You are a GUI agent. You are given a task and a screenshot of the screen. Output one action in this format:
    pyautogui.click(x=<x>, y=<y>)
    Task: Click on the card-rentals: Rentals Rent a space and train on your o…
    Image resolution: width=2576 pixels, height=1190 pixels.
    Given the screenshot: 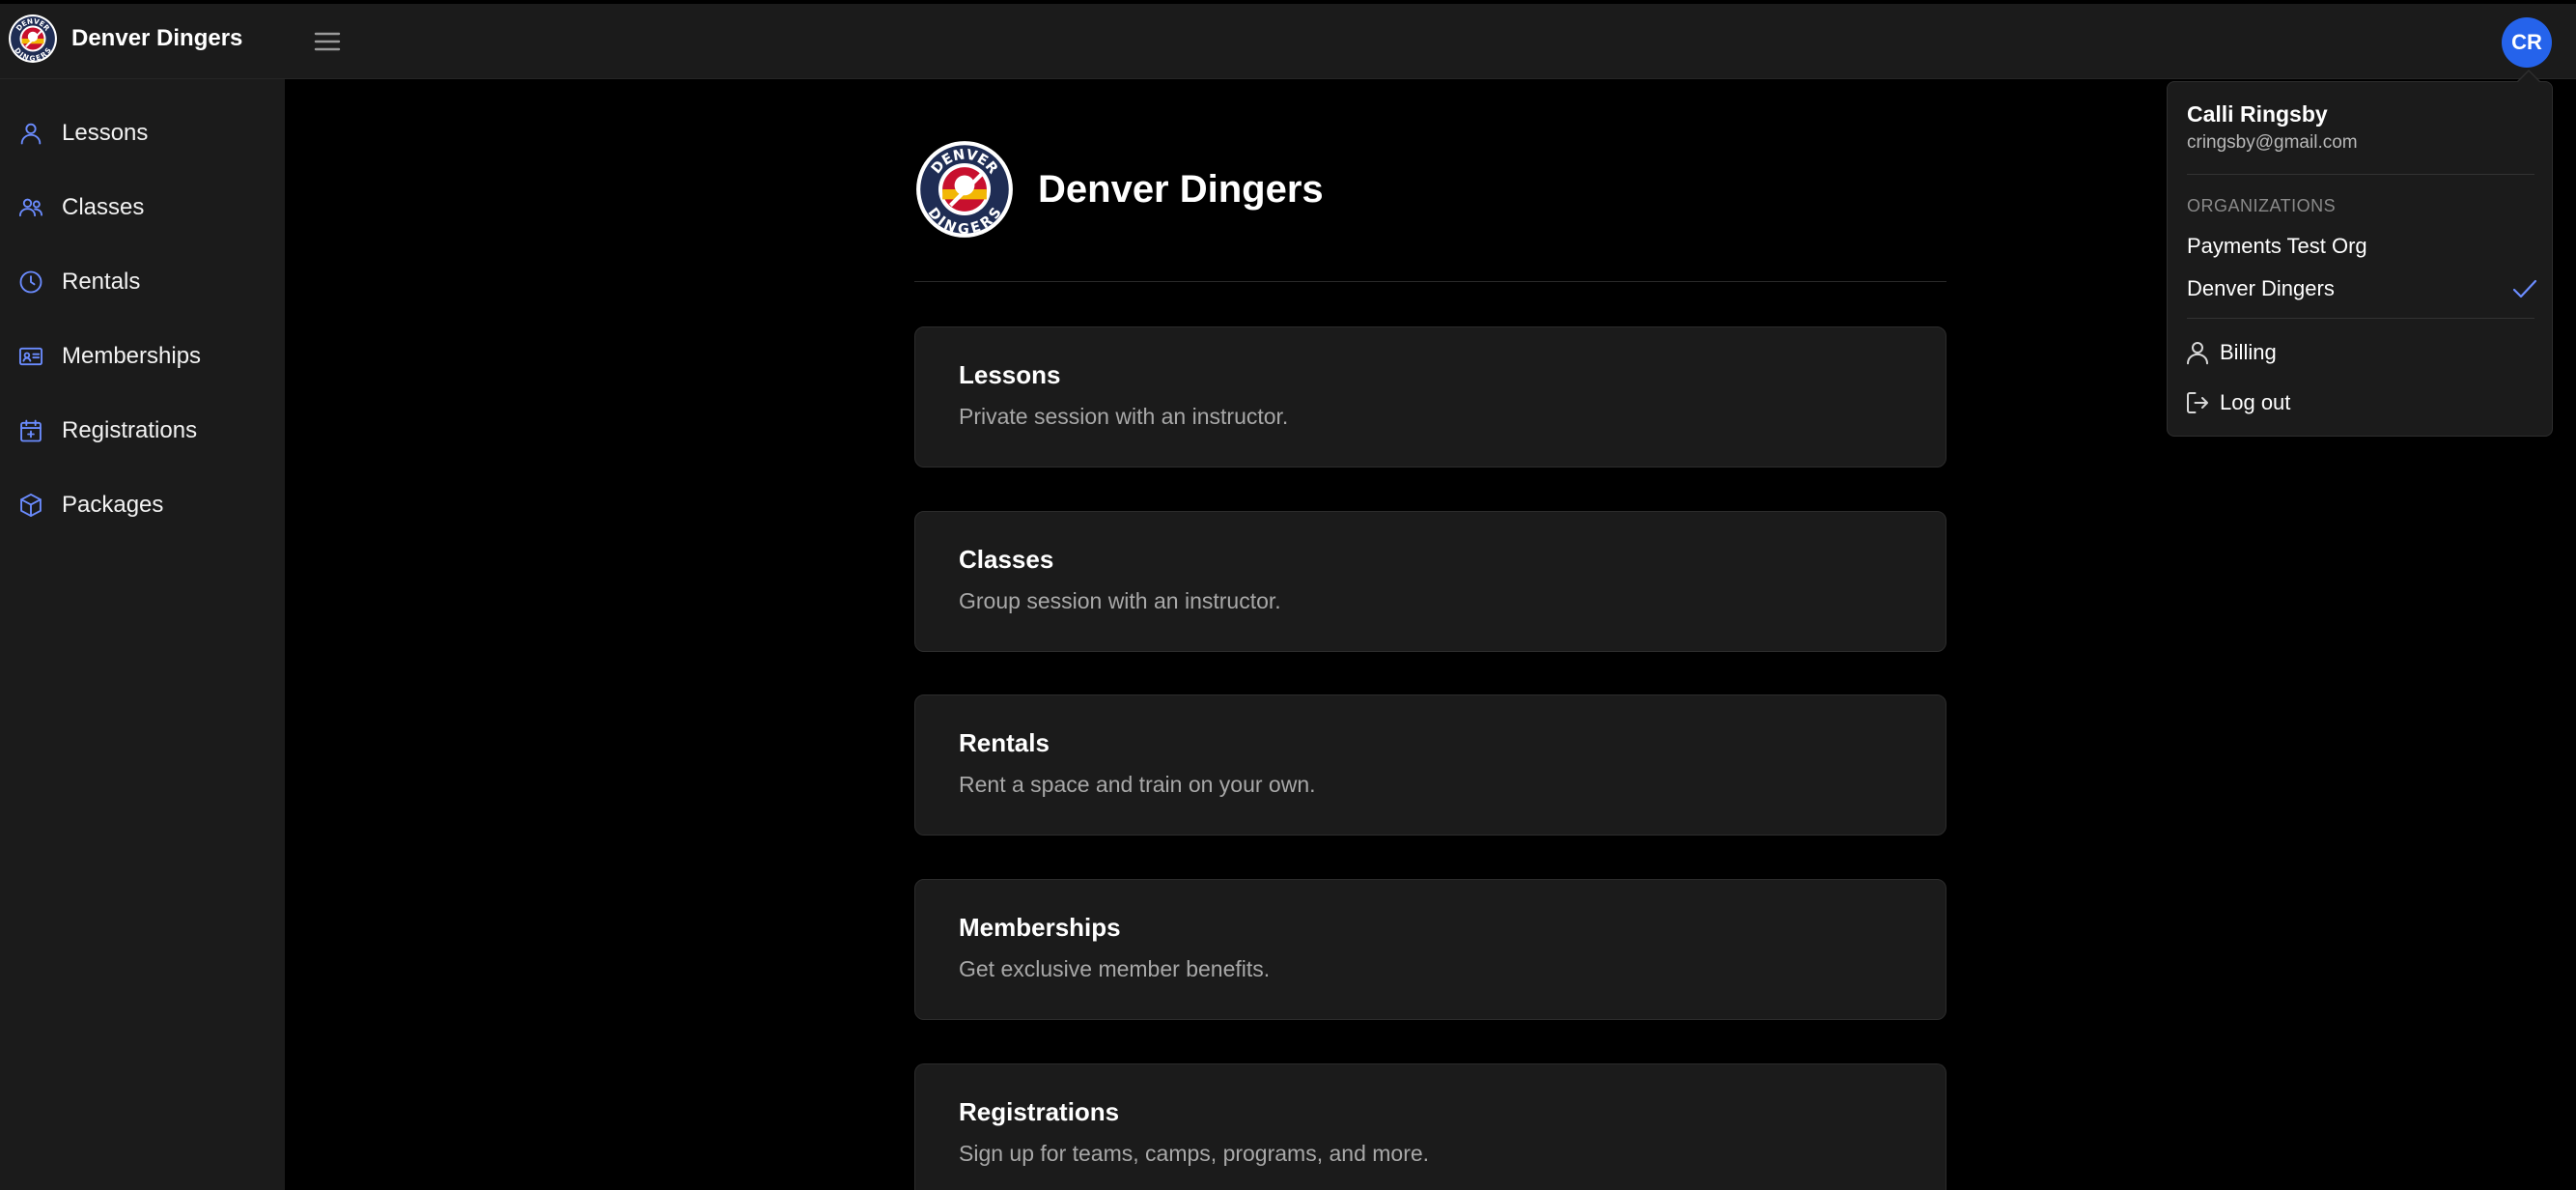 What is the action you would take?
    pyautogui.click(x=1430, y=765)
    